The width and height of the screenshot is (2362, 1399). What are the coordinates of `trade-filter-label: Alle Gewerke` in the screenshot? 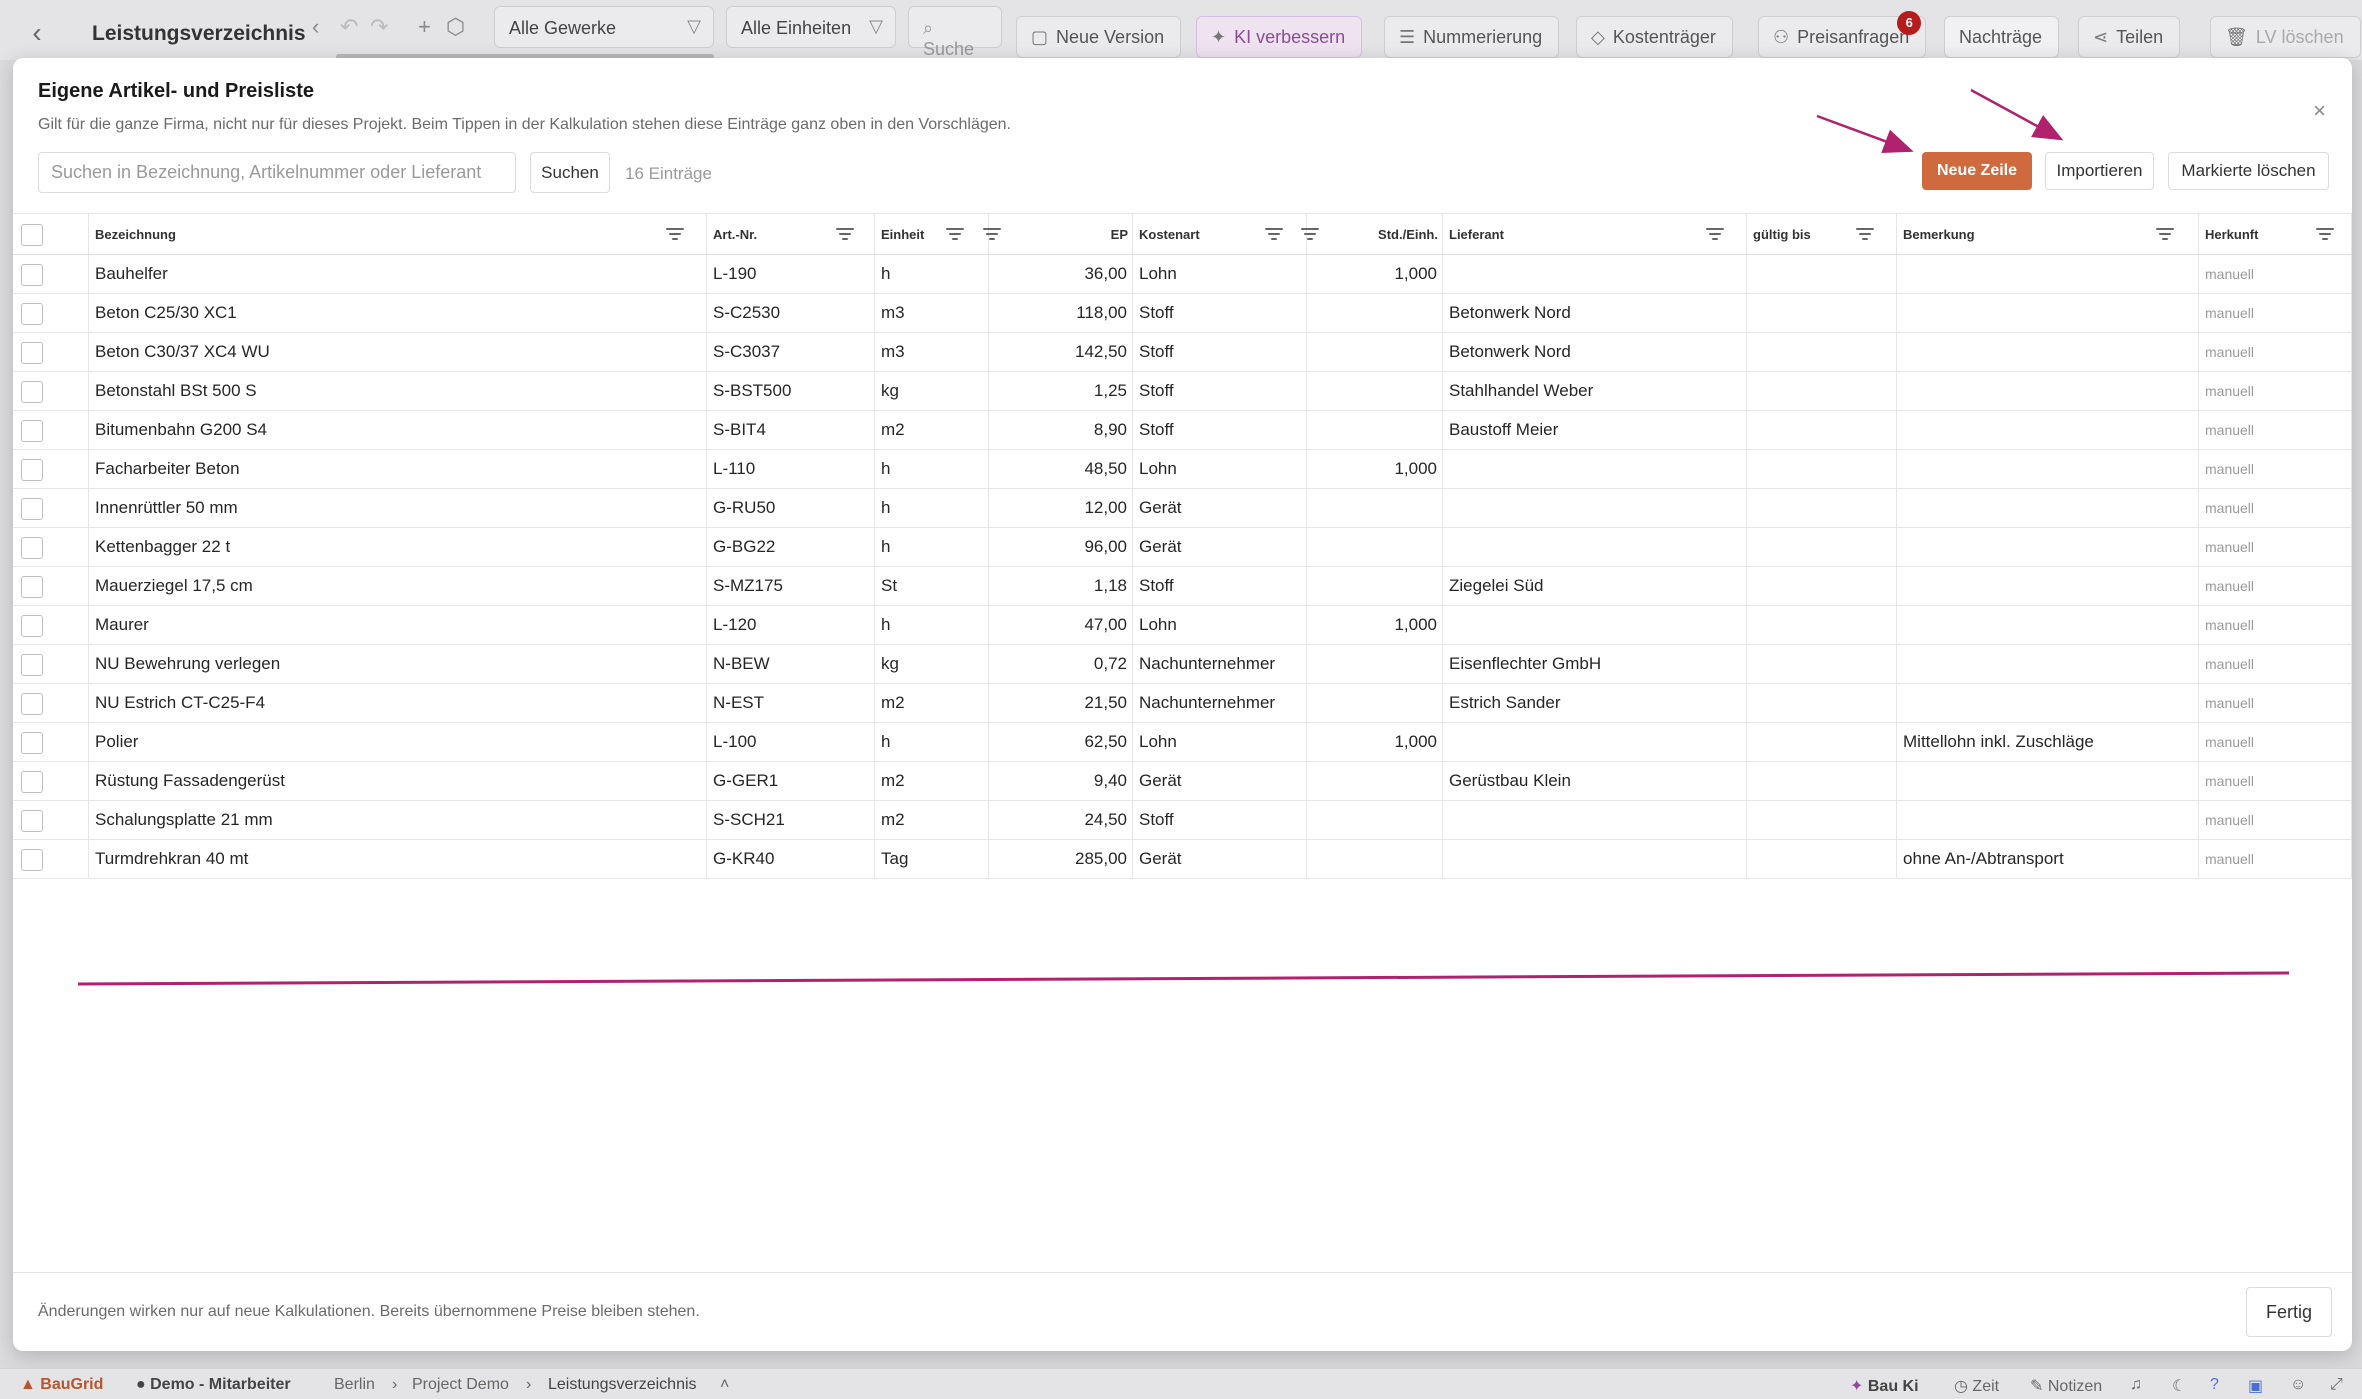 It's located at (563, 28).